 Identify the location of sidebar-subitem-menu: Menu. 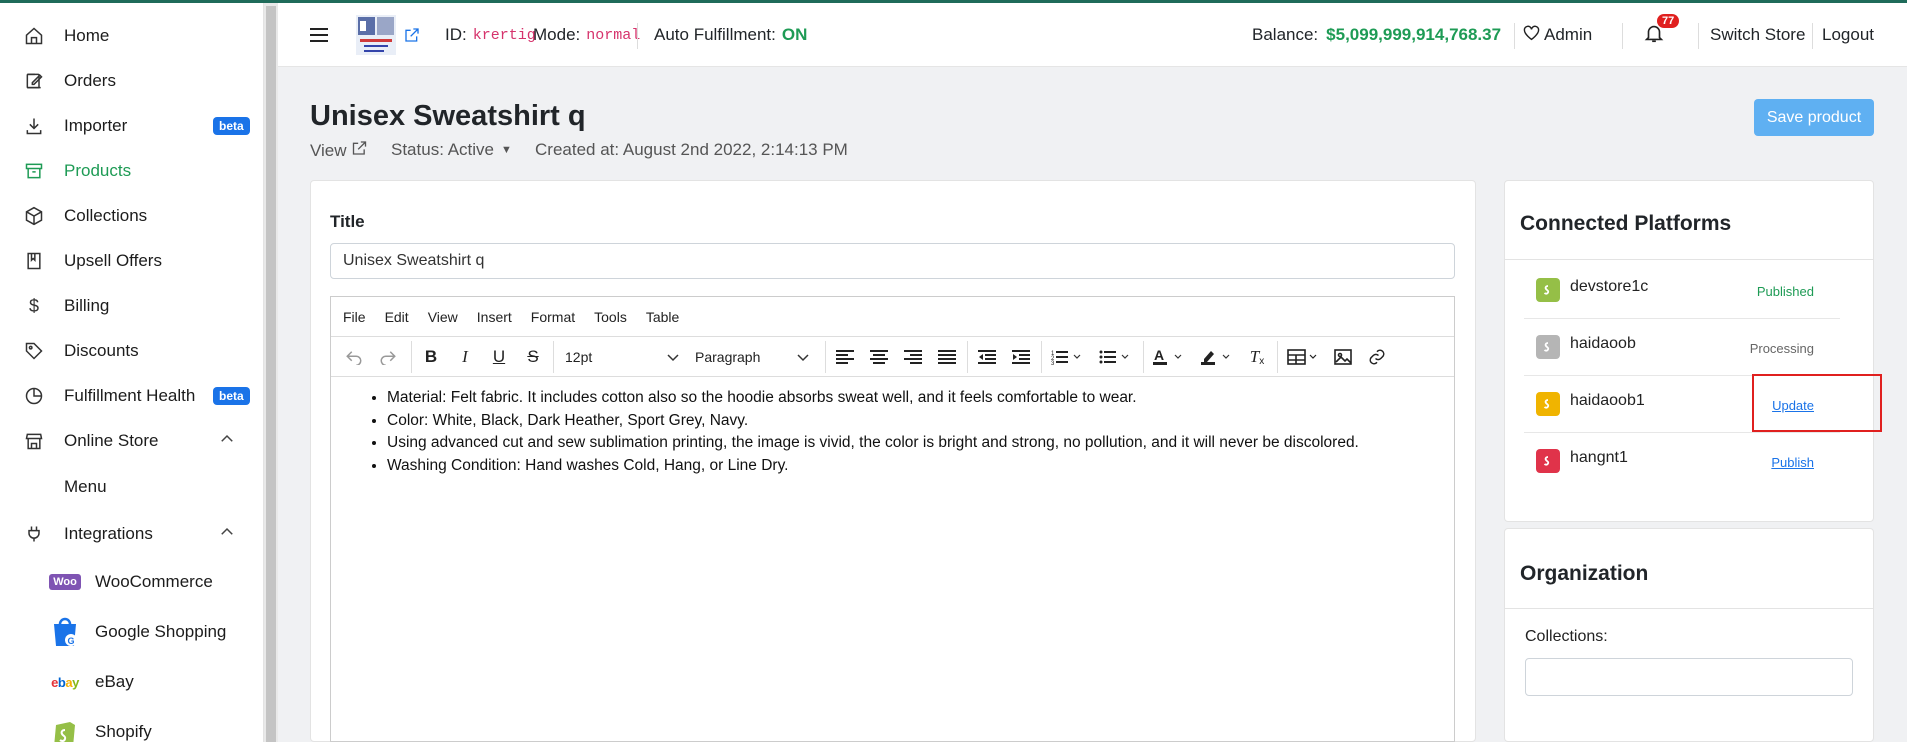
(132, 487).